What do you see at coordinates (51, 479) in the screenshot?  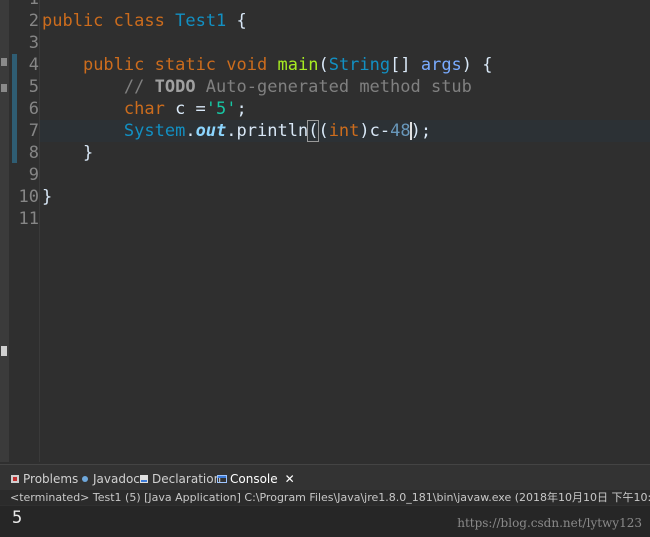 I see `tab-label: Problems` at bounding box center [51, 479].